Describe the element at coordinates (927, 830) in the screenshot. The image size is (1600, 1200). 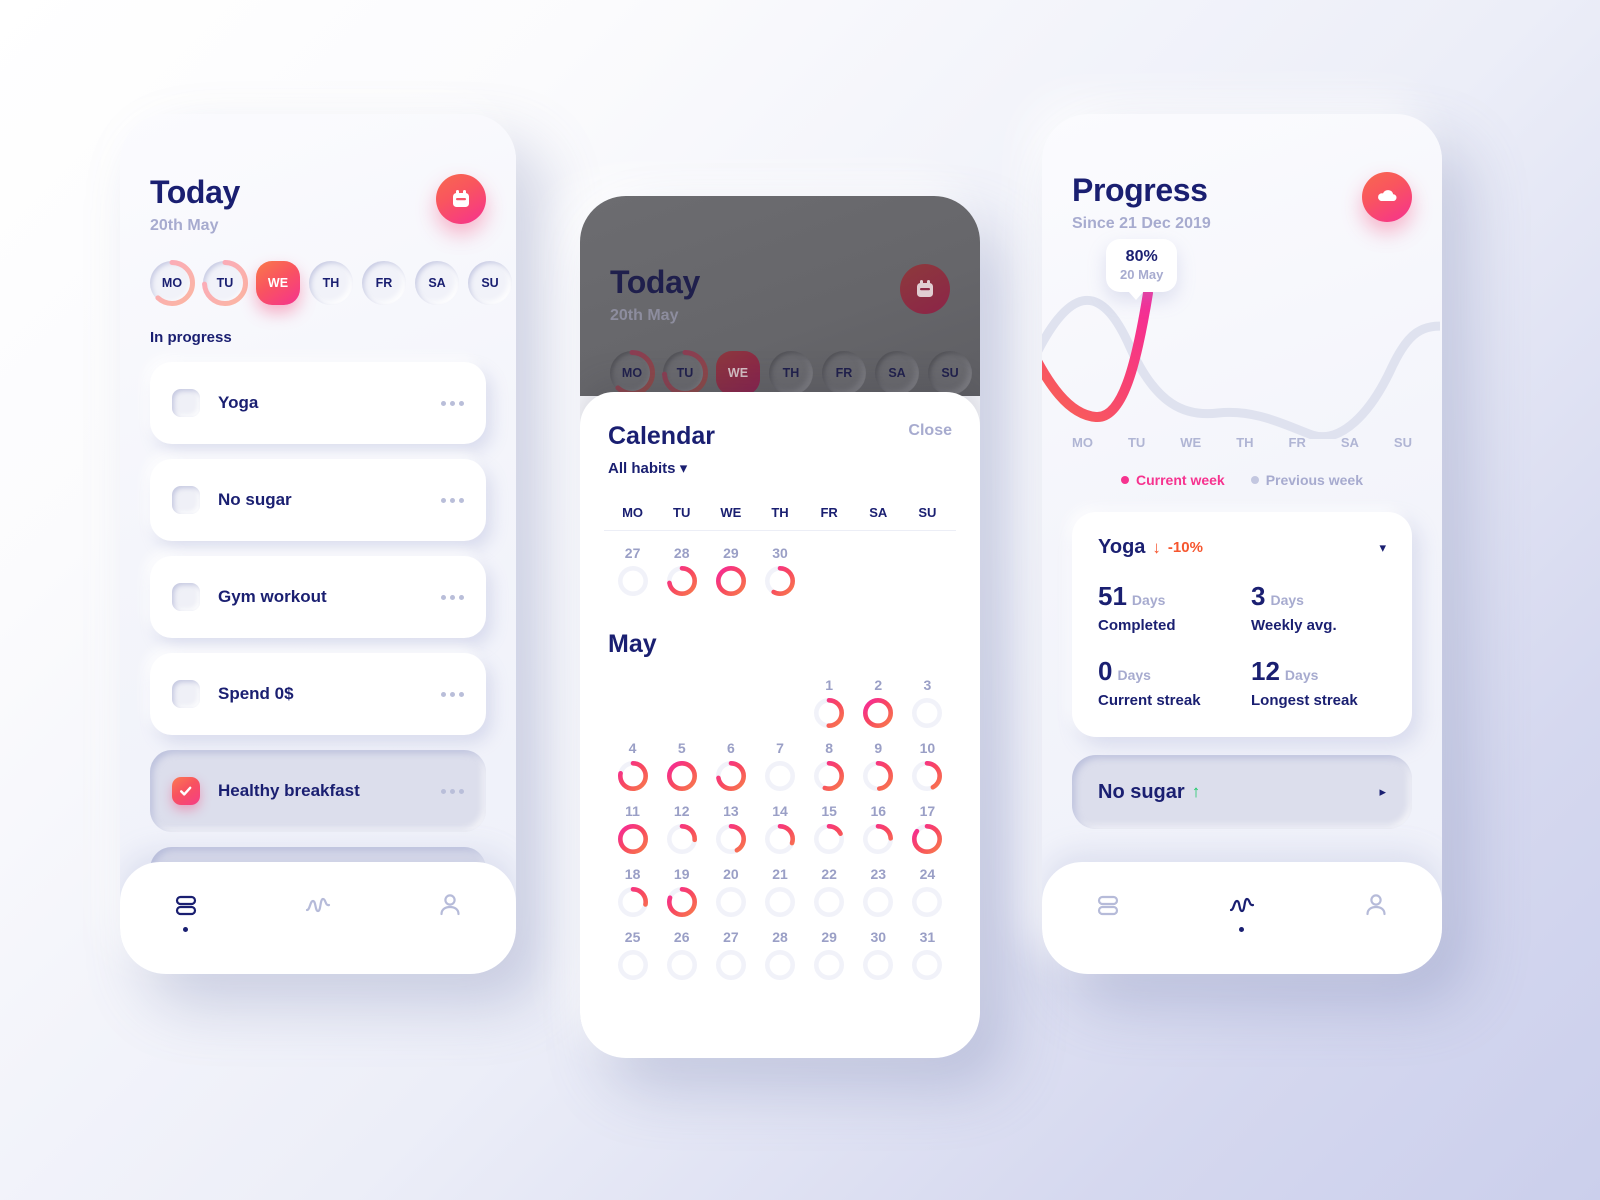
I see `calendar-day-cell: 17` at that location.